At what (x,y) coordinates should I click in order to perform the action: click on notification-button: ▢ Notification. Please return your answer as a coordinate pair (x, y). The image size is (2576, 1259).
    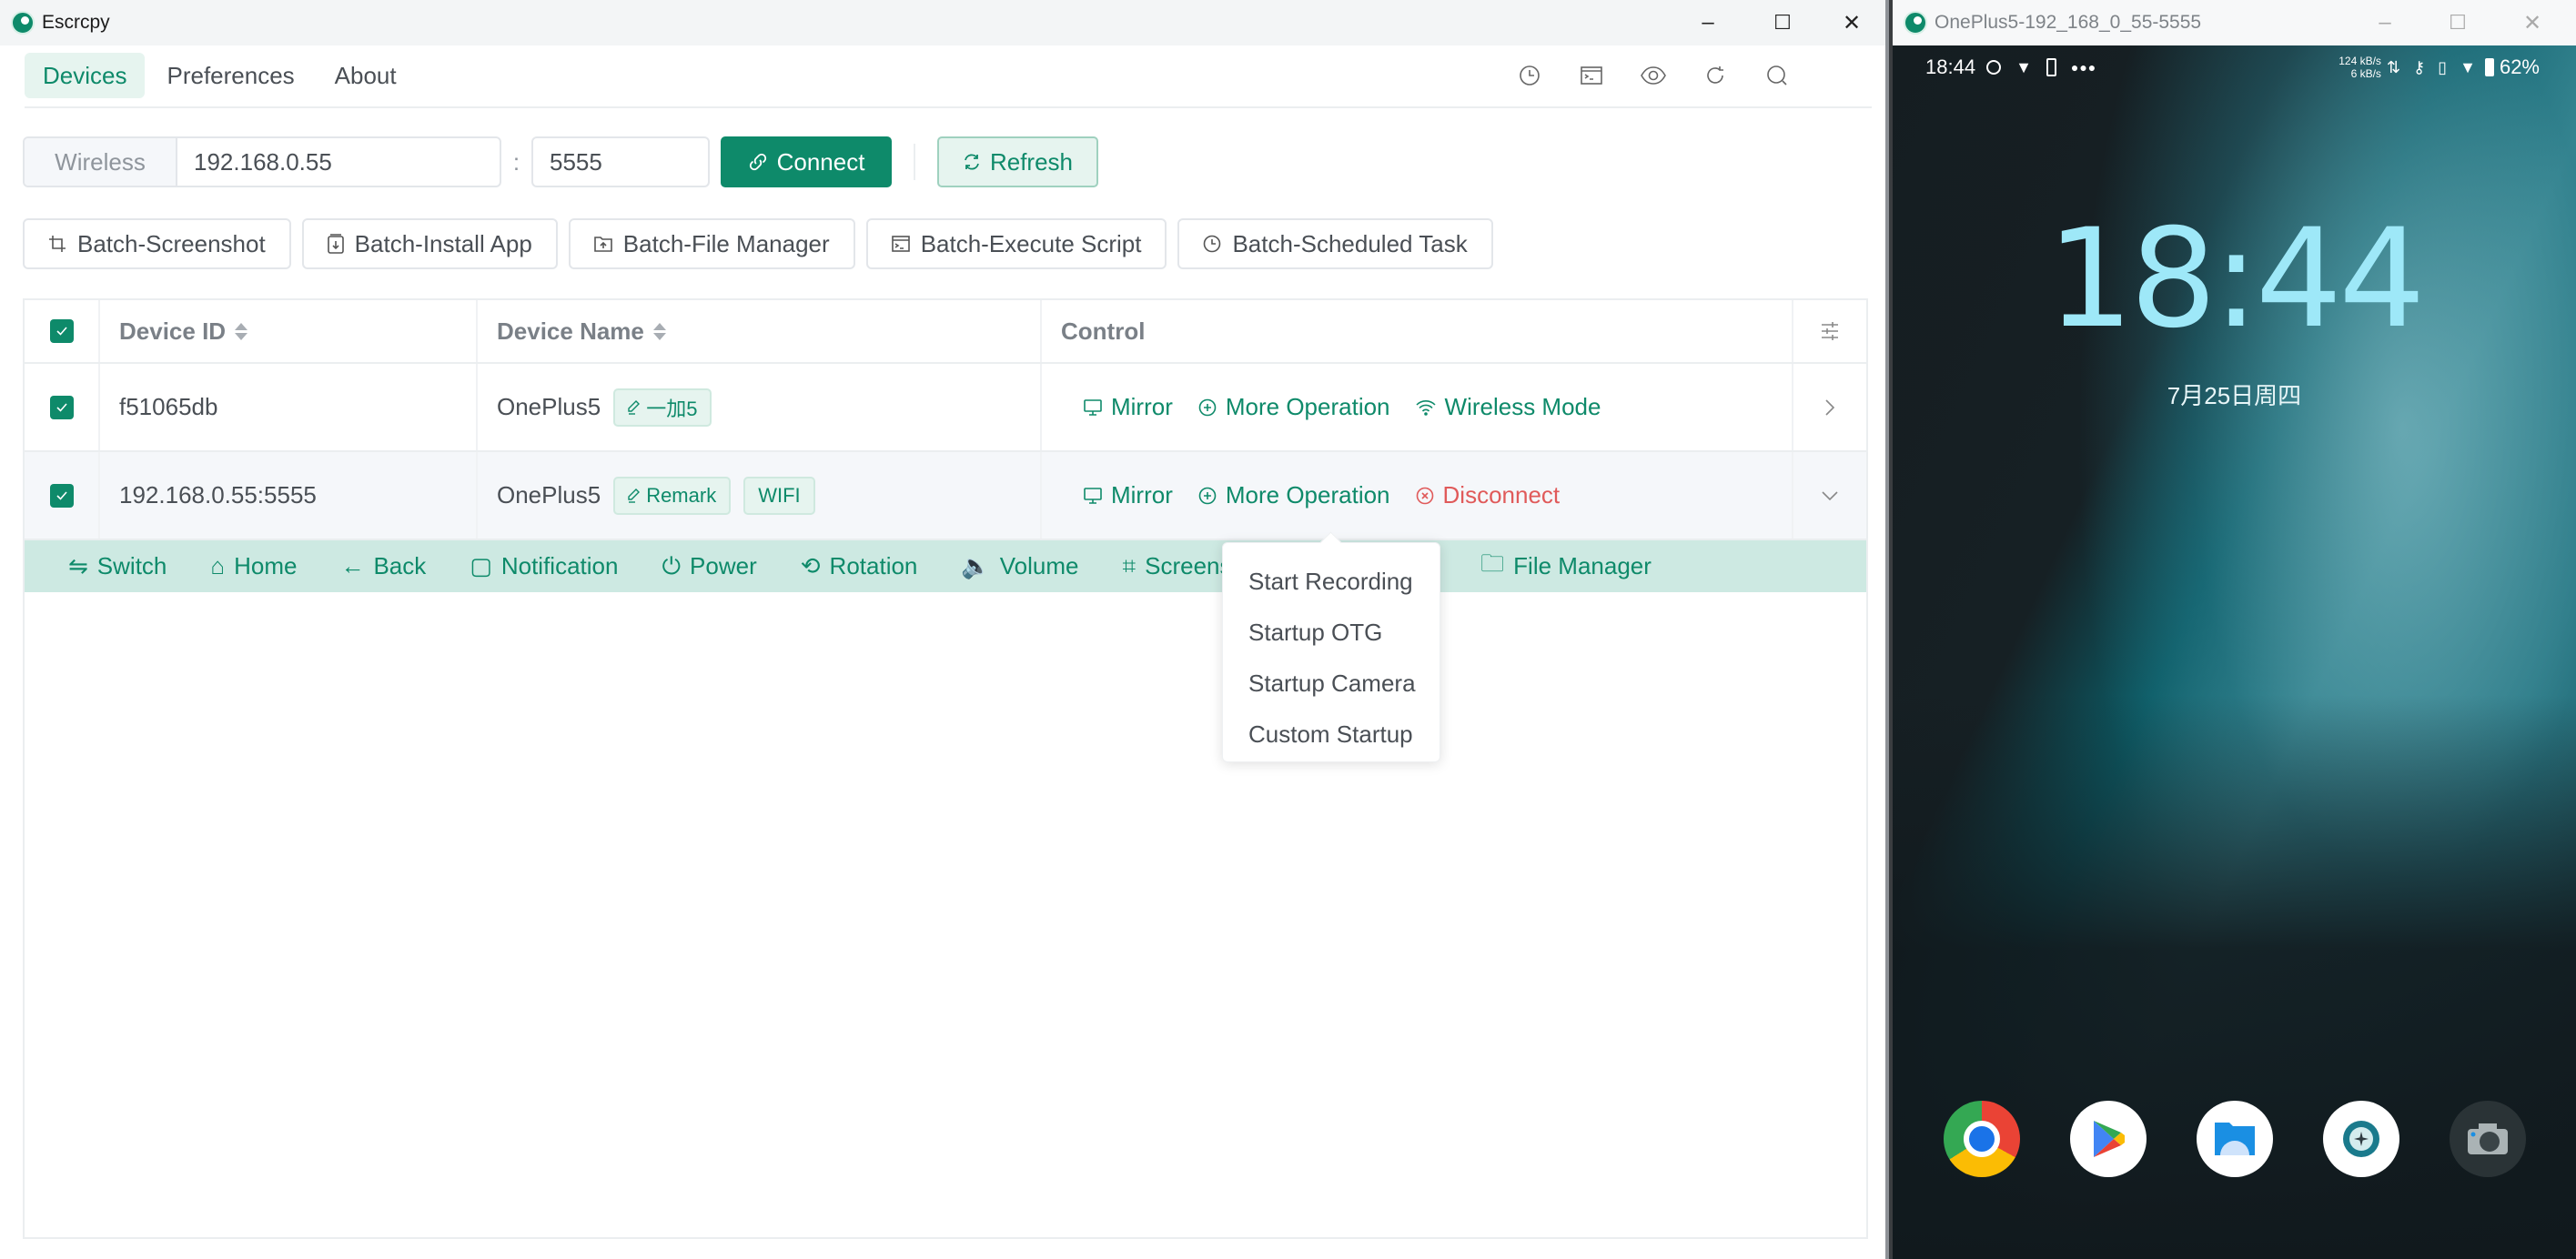
    Looking at the image, I should click on (544, 566).